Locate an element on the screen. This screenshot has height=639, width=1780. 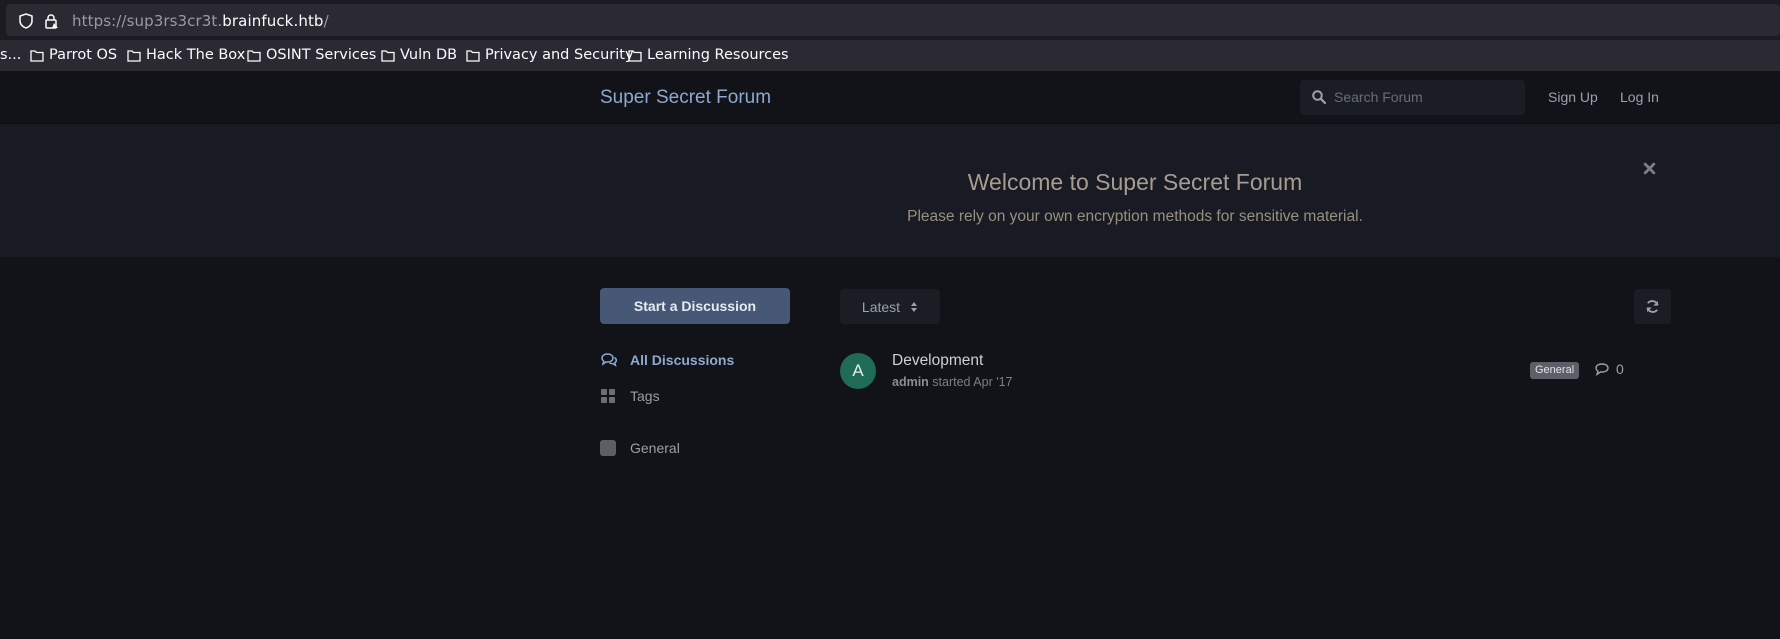
browser-toolbar: https://sup3rs3cr3t.brainfuck.htb/ is located at coordinates (890, 20).